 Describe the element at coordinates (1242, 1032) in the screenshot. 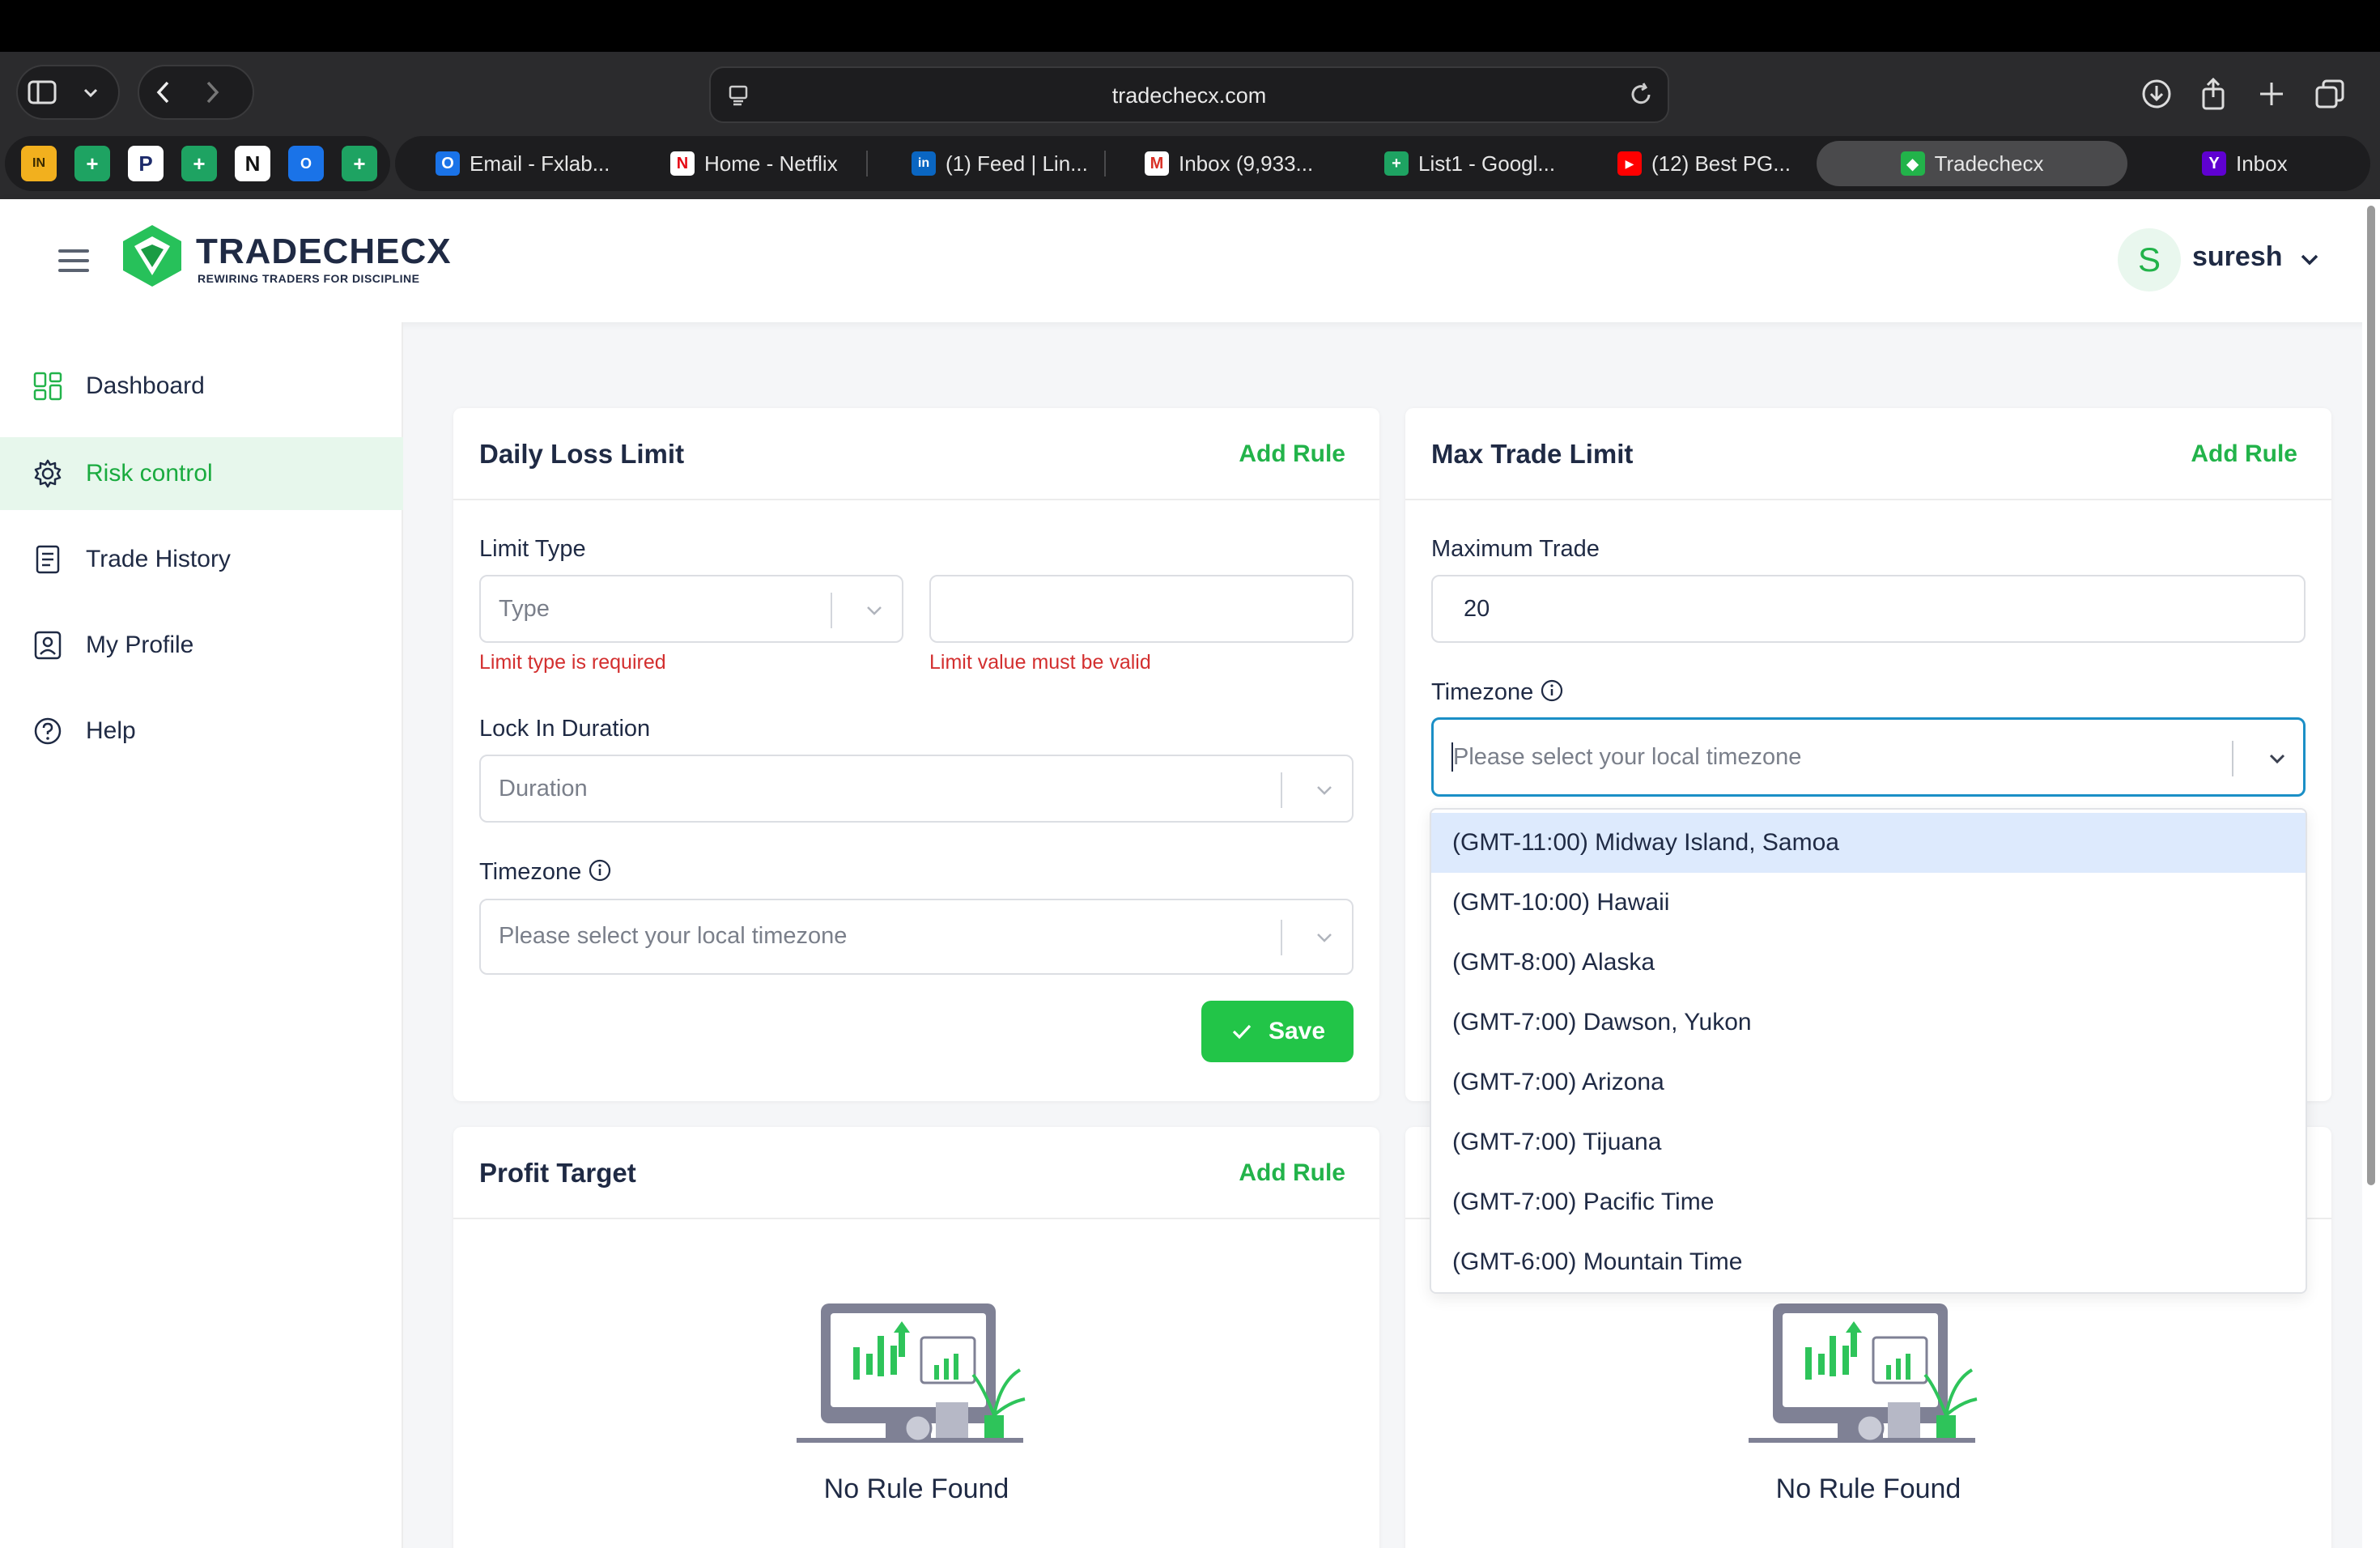

I see `check-icon` at that location.